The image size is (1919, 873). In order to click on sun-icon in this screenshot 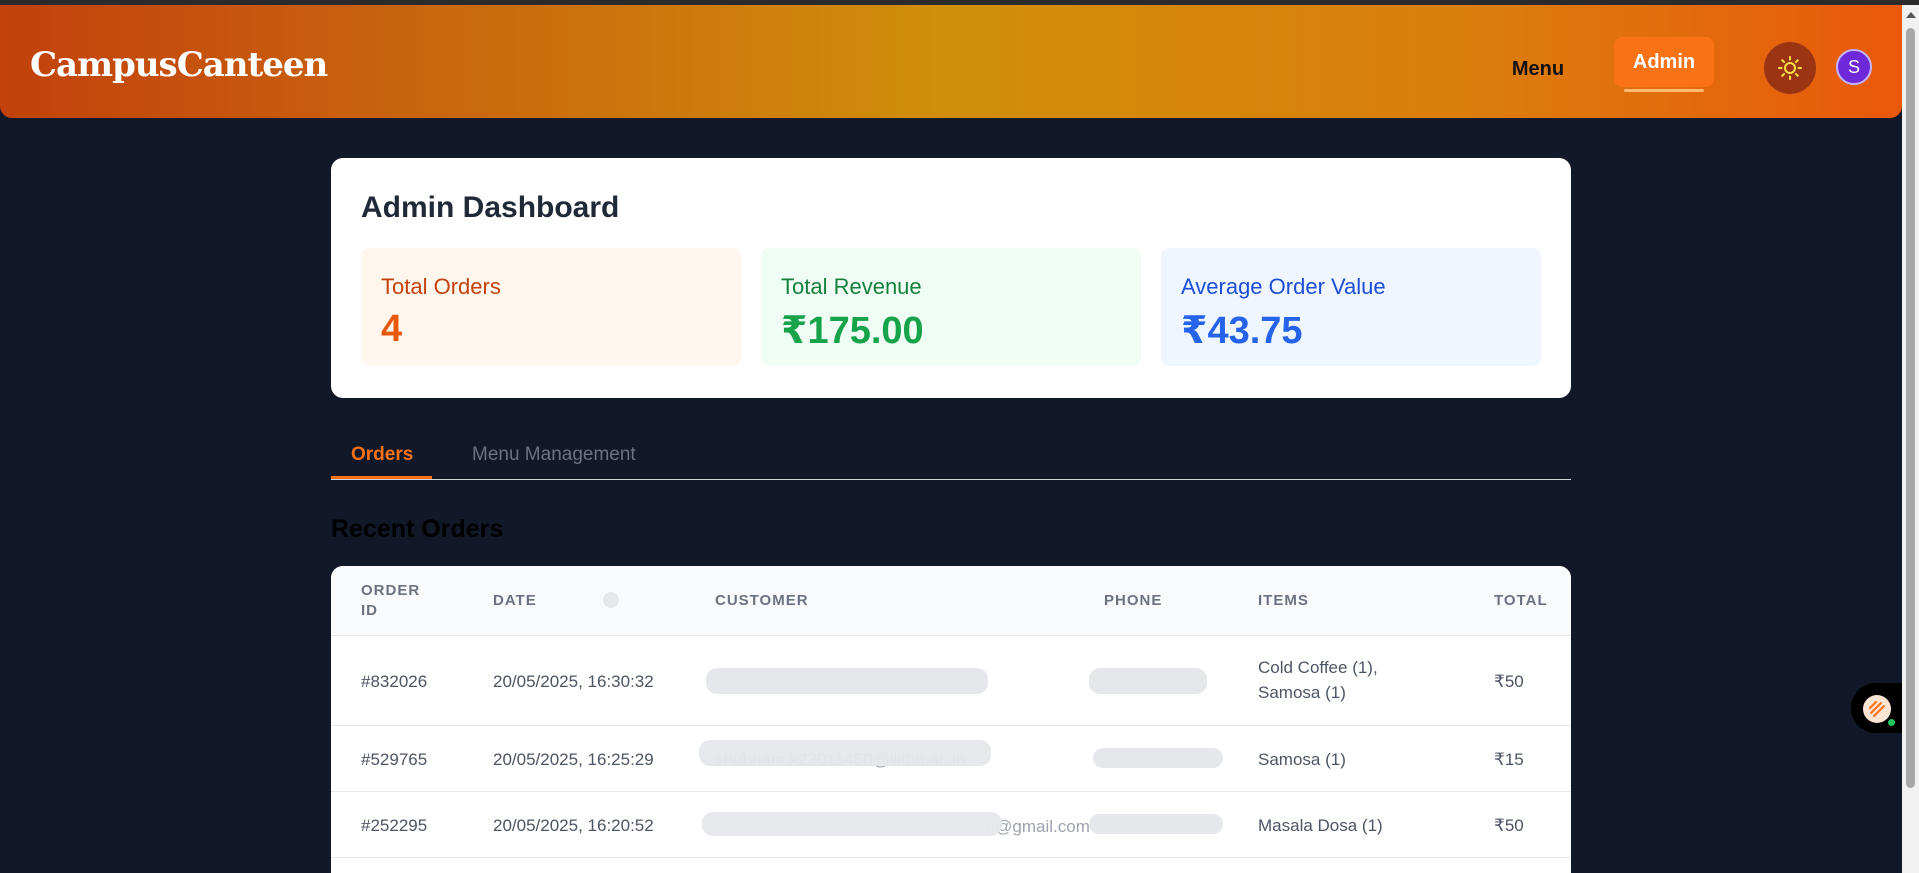, I will do `click(1790, 68)`.